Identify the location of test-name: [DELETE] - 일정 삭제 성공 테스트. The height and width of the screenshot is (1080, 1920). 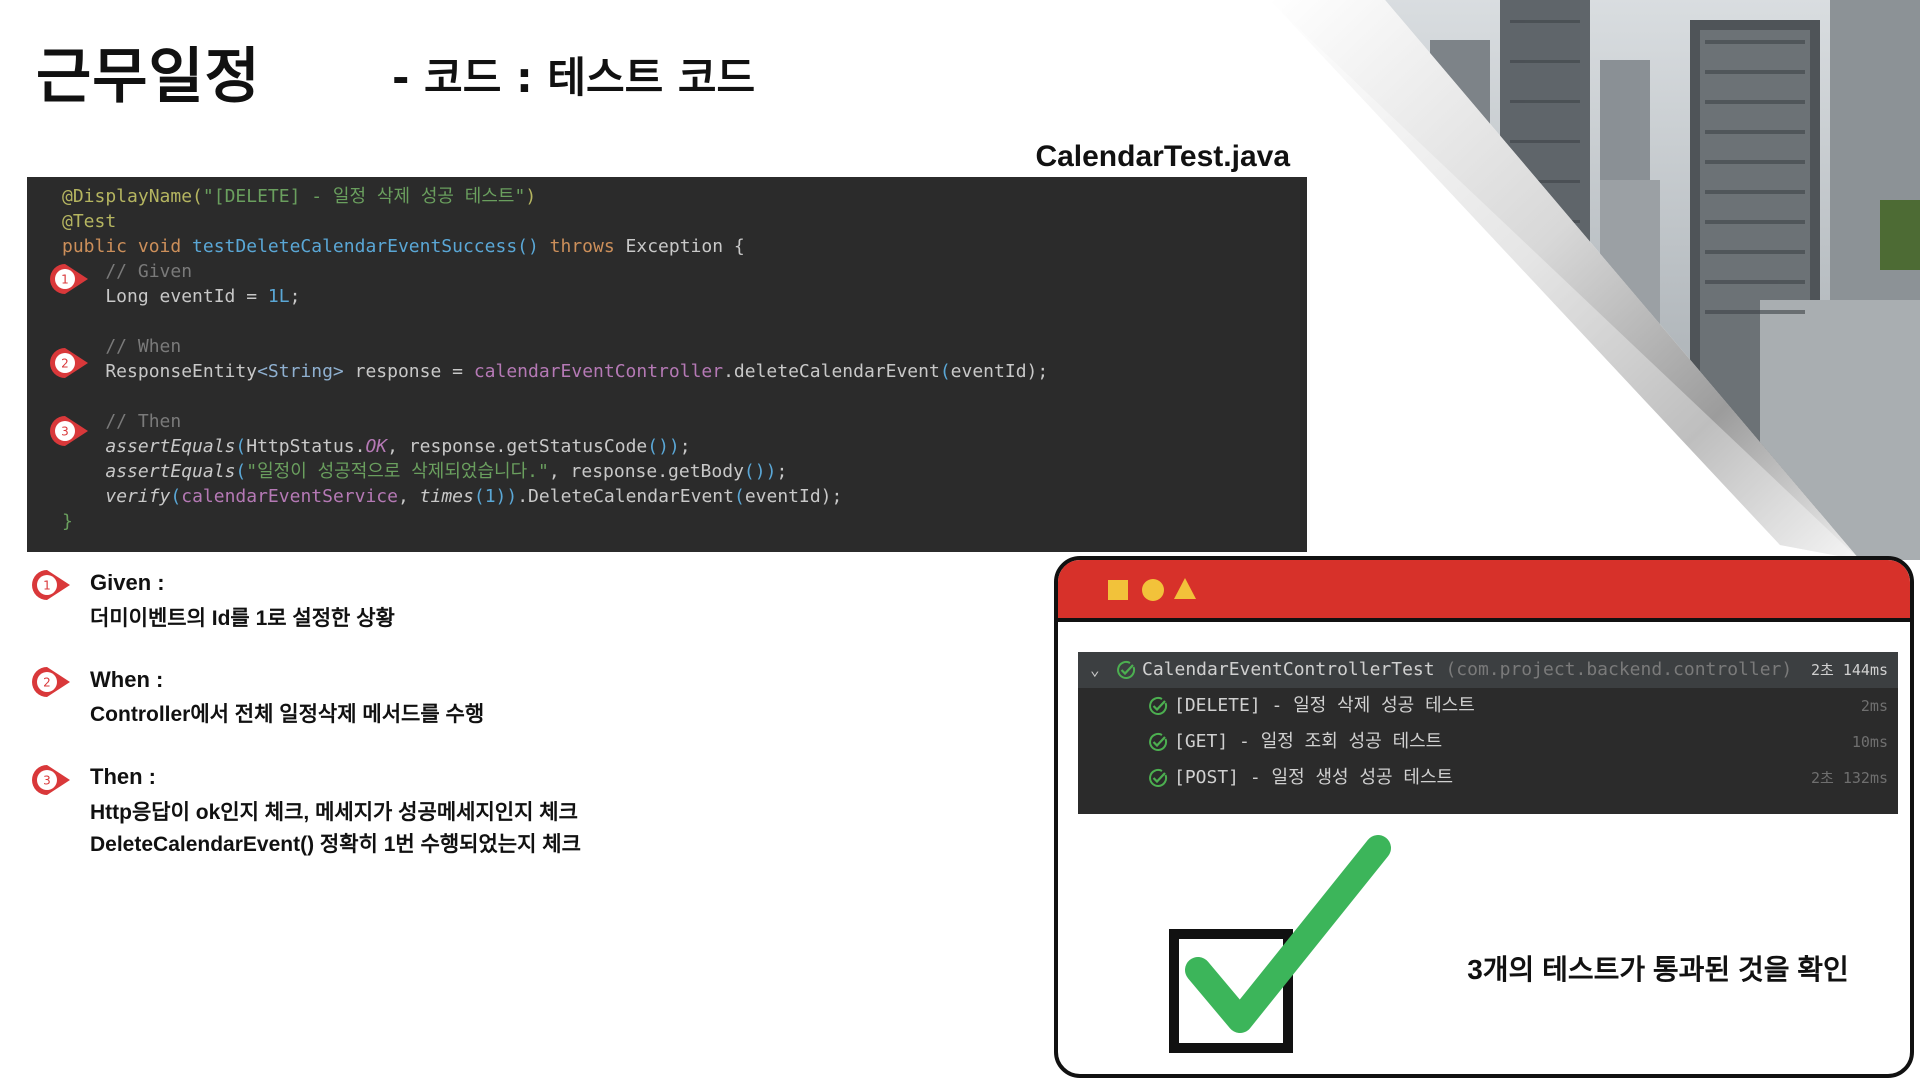
(1324, 705).